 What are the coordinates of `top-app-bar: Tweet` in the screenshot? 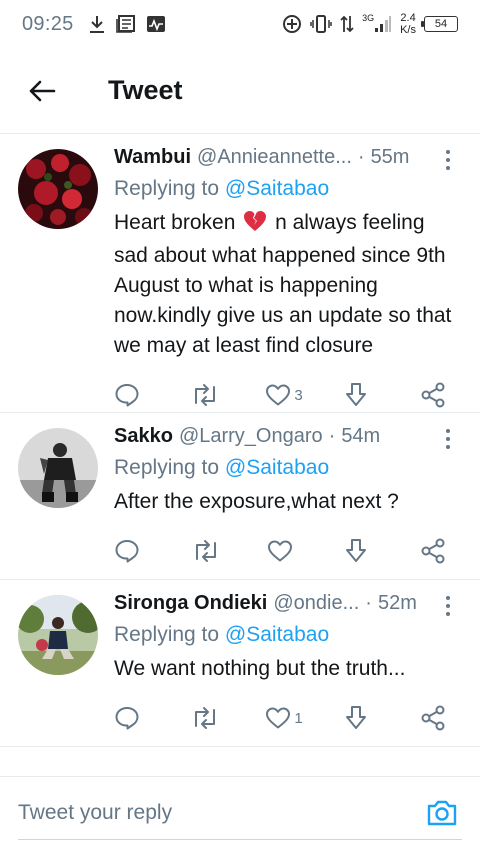 It's located at (240, 91).